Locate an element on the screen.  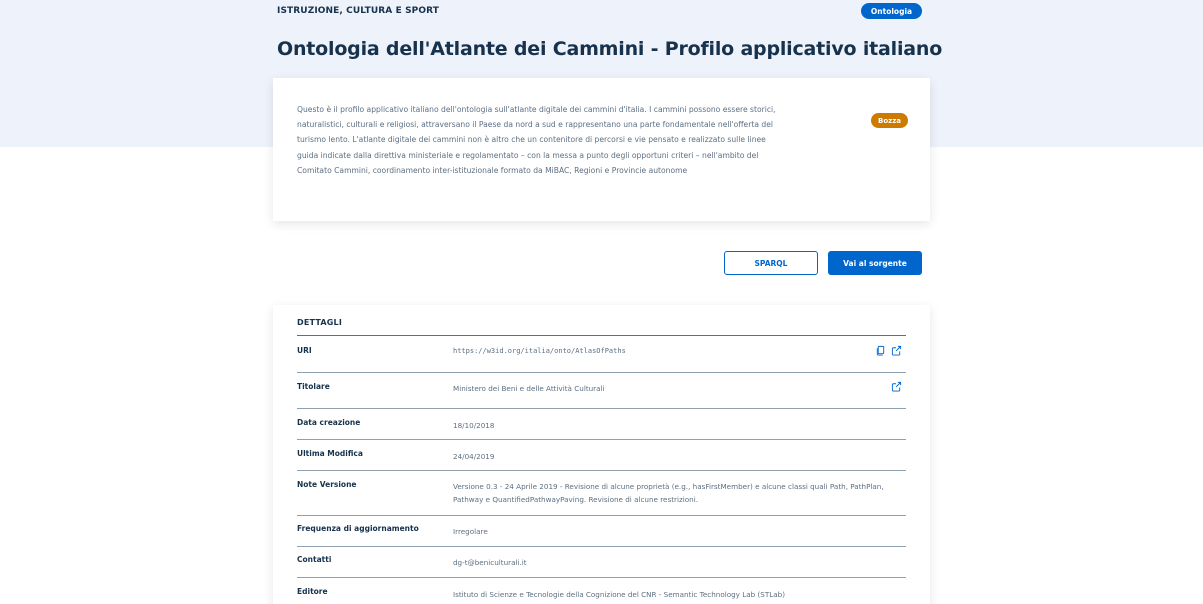
detail-label: Ultima Modifica is located at coordinates (330, 453).